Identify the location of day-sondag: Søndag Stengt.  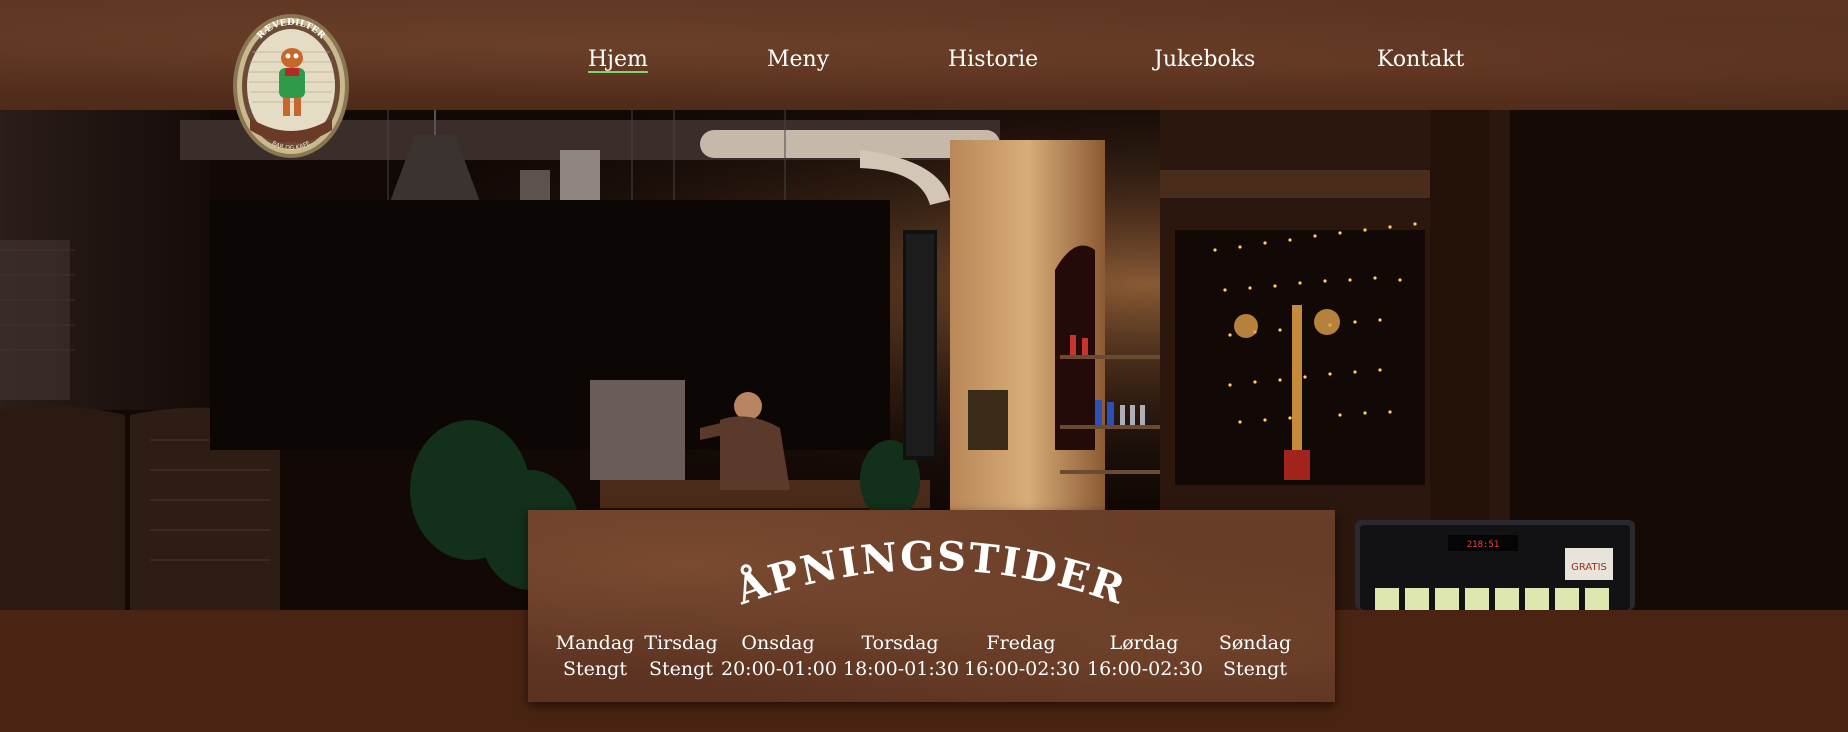
(1255, 656).